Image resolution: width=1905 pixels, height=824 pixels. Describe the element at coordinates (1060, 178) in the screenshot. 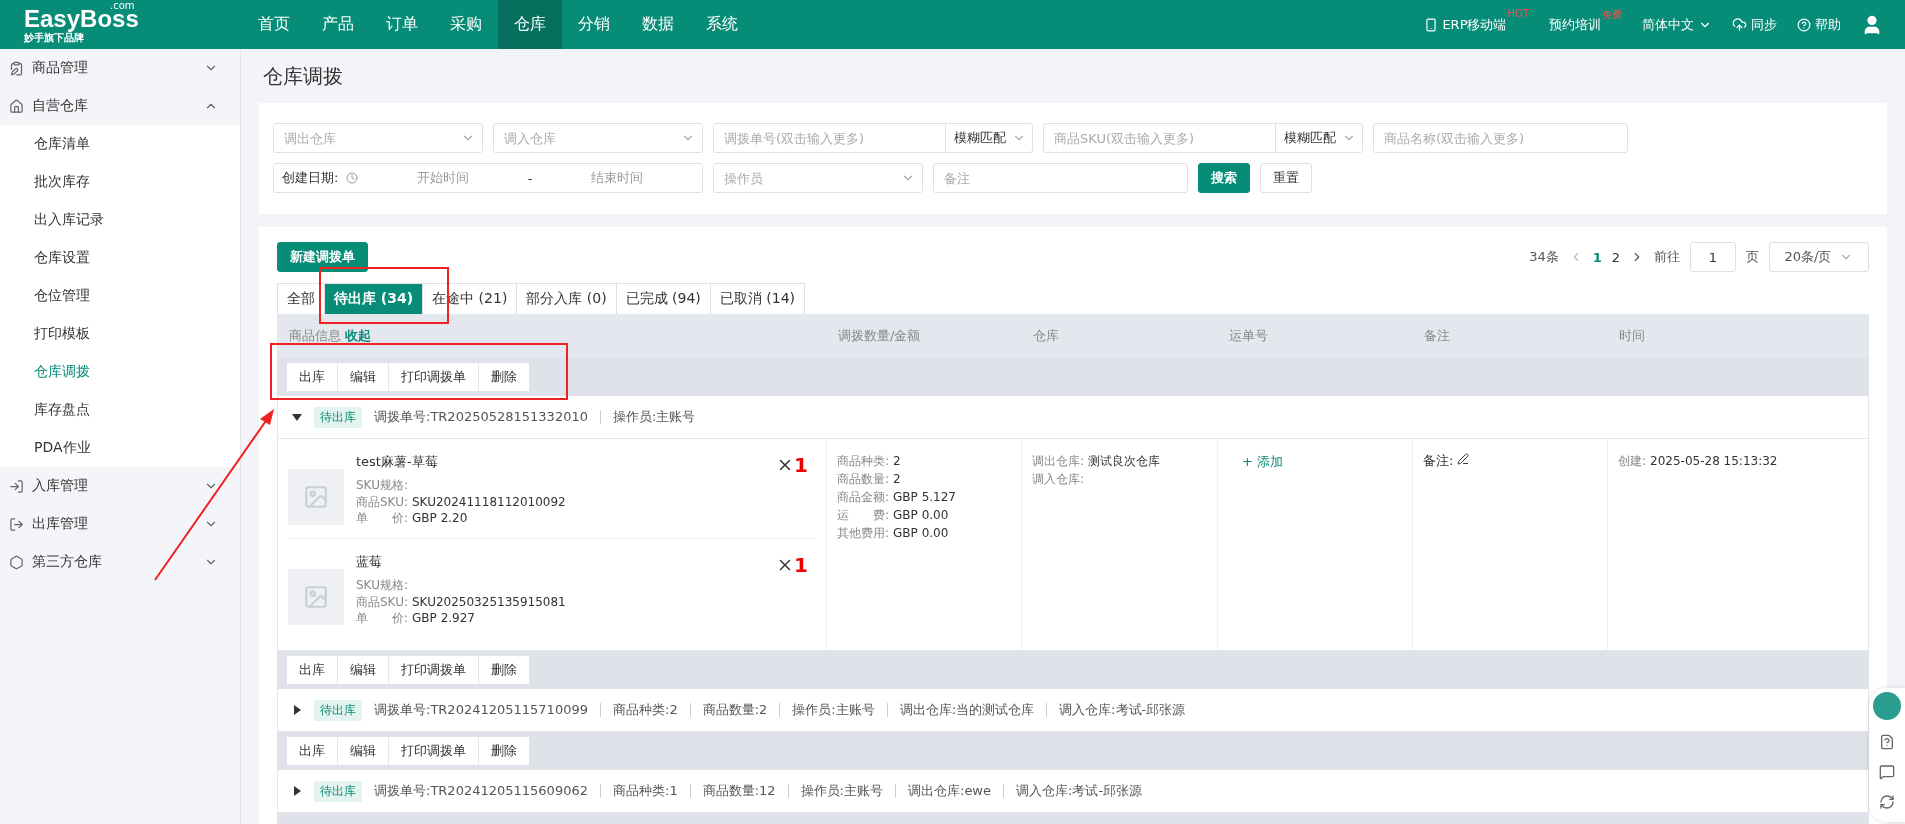

I see `input-field: 备注` at that location.